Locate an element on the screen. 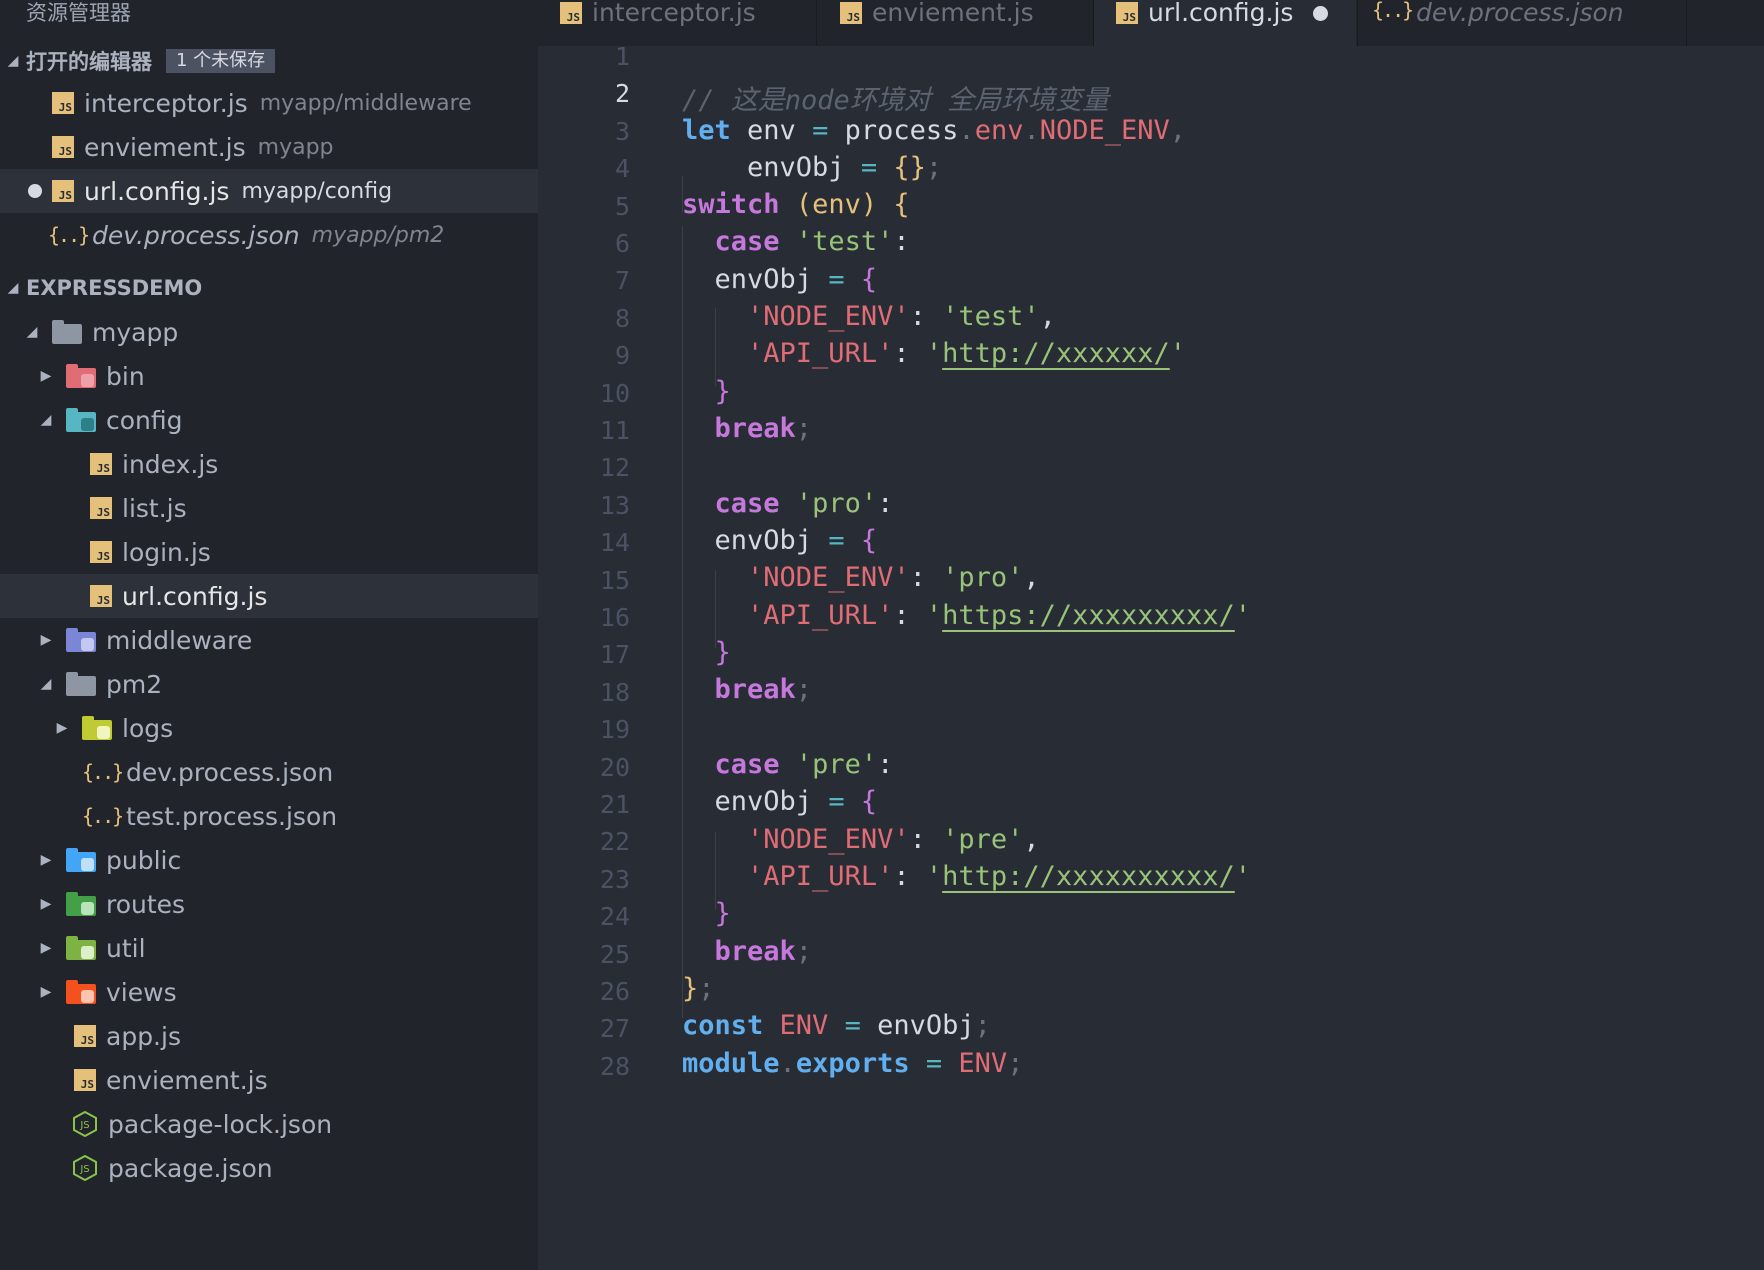 Image resolution: width=1764 pixels, height=1270 pixels. line-number: 12 is located at coordinates (584, 467).